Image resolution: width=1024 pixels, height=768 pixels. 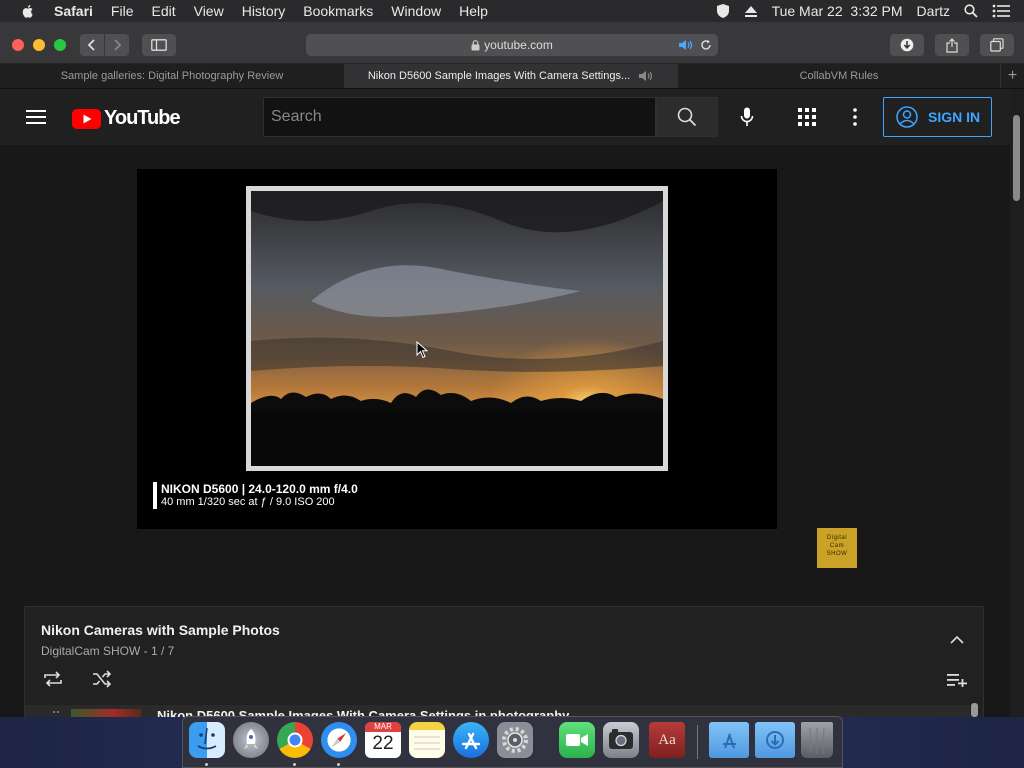 I want to click on share-button, so click(x=952, y=45).